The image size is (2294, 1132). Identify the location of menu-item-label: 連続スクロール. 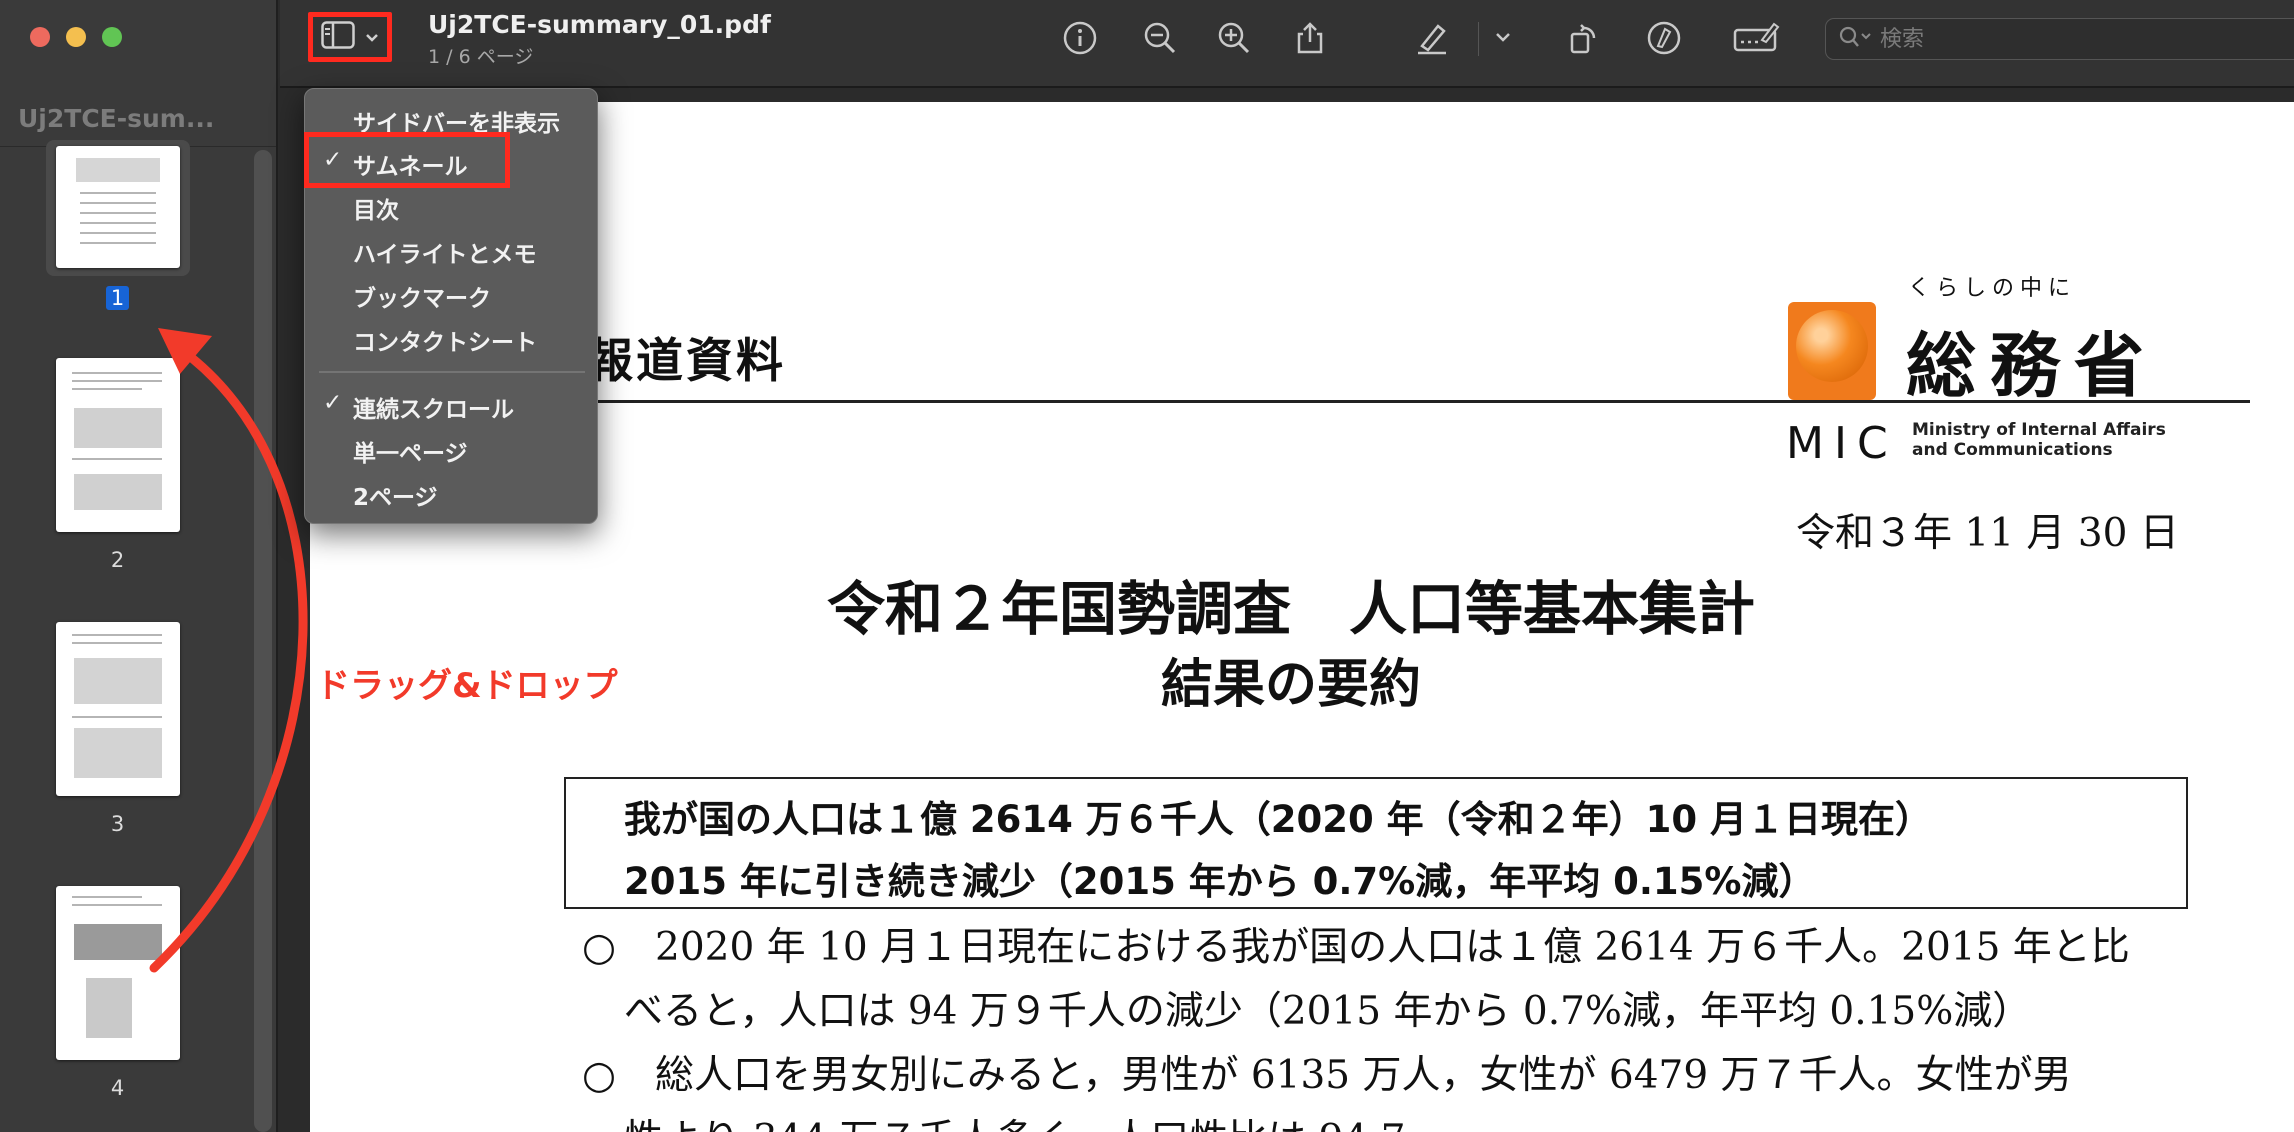
(433, 410).